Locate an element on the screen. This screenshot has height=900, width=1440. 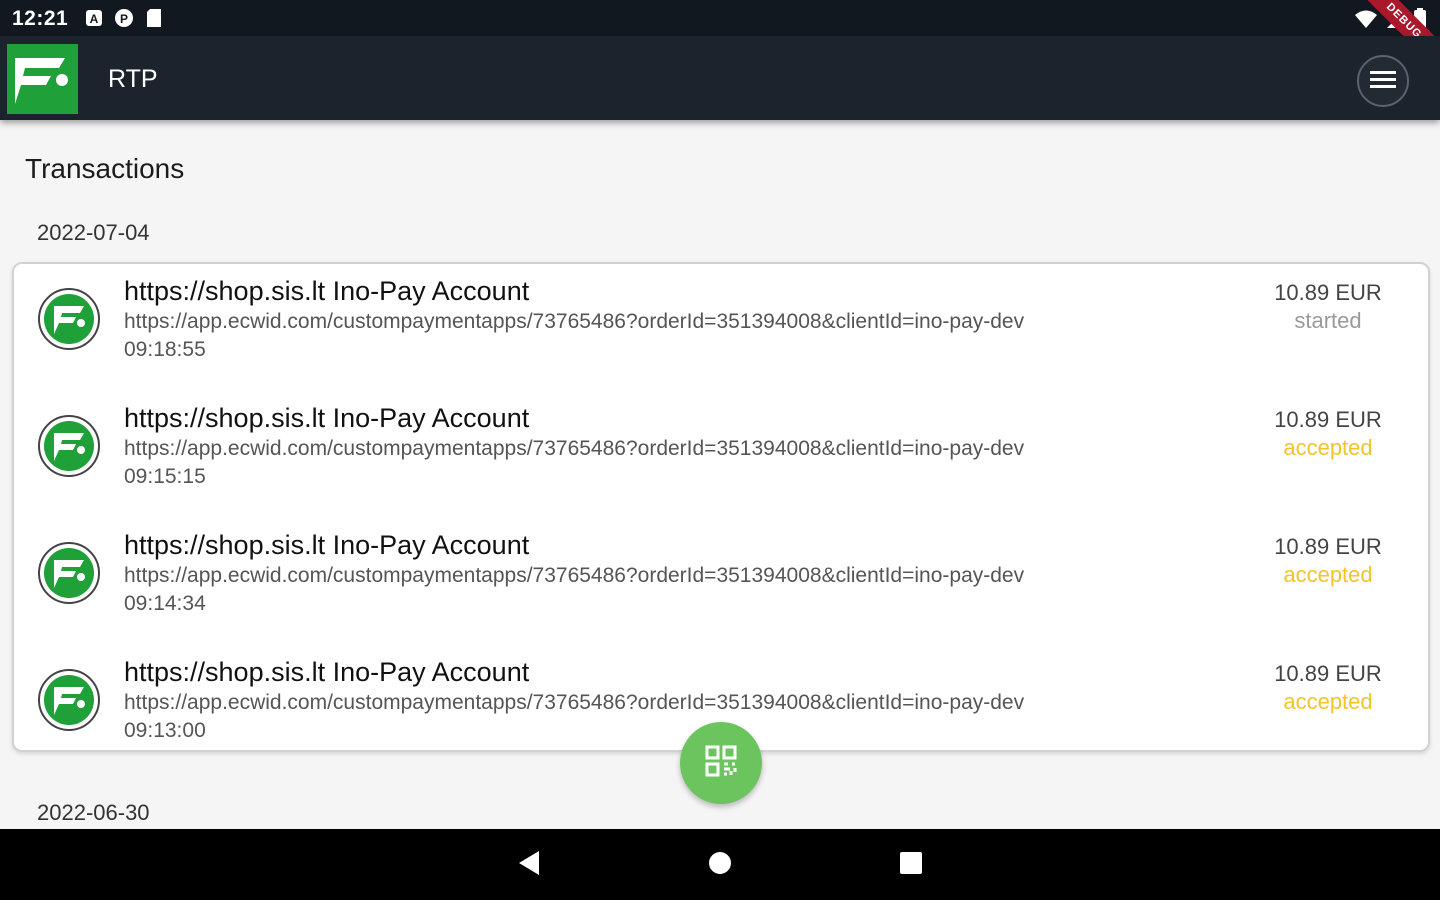
page-title: Transactions is located at coordinates (105, 168).